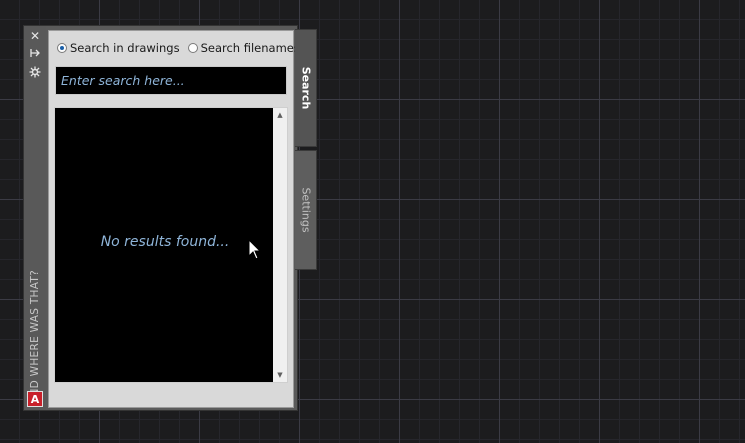 This screenshot has width=745, height=443. Describe the element at coordinates (35, 73) in the screenshot. I see `properties-icon` at that location.